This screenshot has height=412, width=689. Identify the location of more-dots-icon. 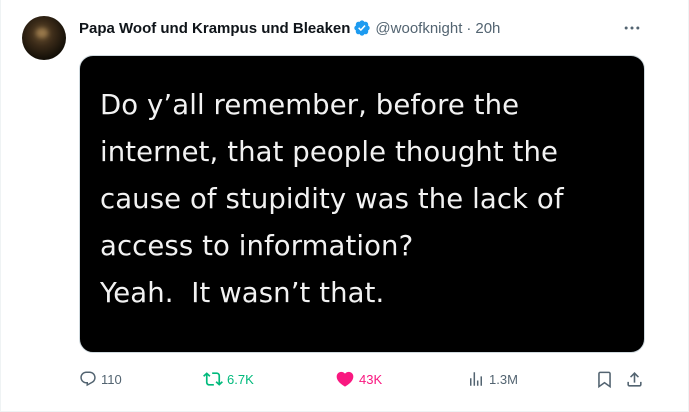
(632, 28).